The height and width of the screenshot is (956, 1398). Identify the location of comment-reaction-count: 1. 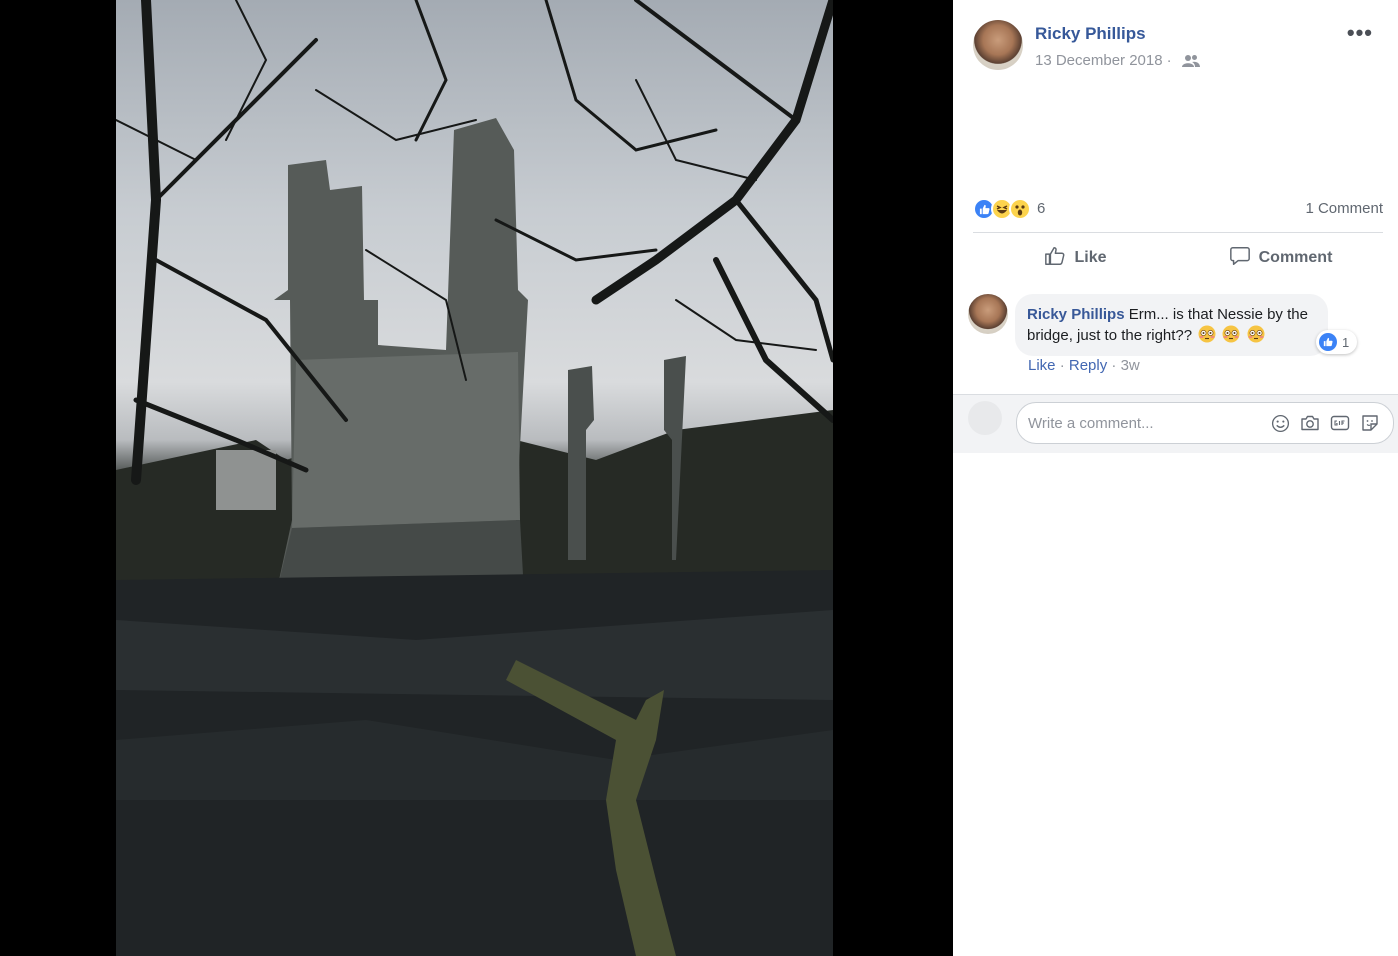
(1346, 342).